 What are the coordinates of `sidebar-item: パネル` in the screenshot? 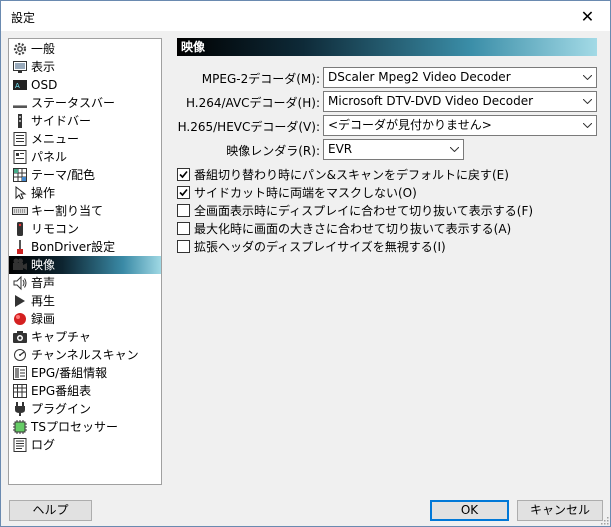 It's located at (85, 157).